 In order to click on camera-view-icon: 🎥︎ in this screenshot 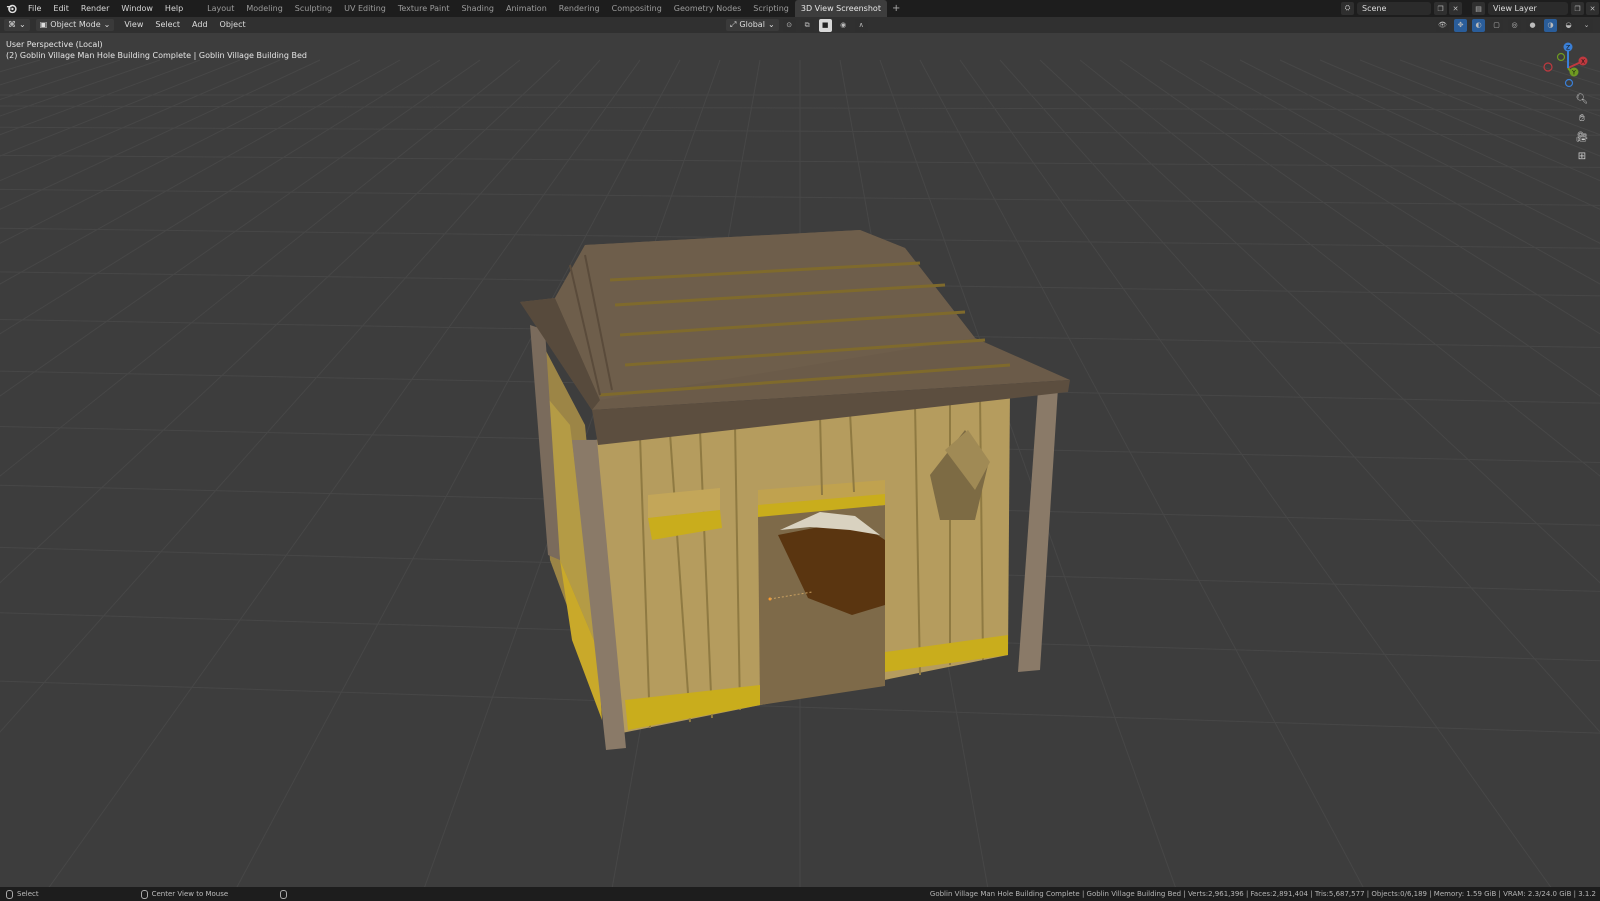, I will do `click(1582, 137)`.